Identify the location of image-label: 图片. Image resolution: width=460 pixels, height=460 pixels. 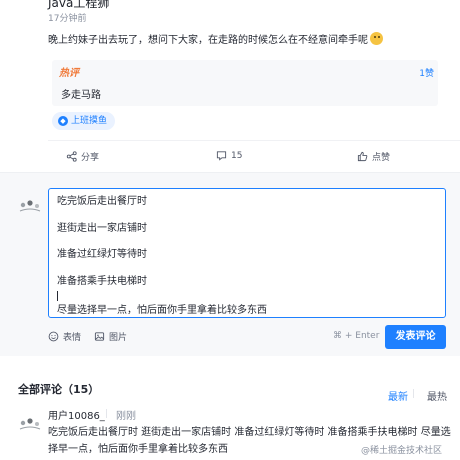
(118, 338).